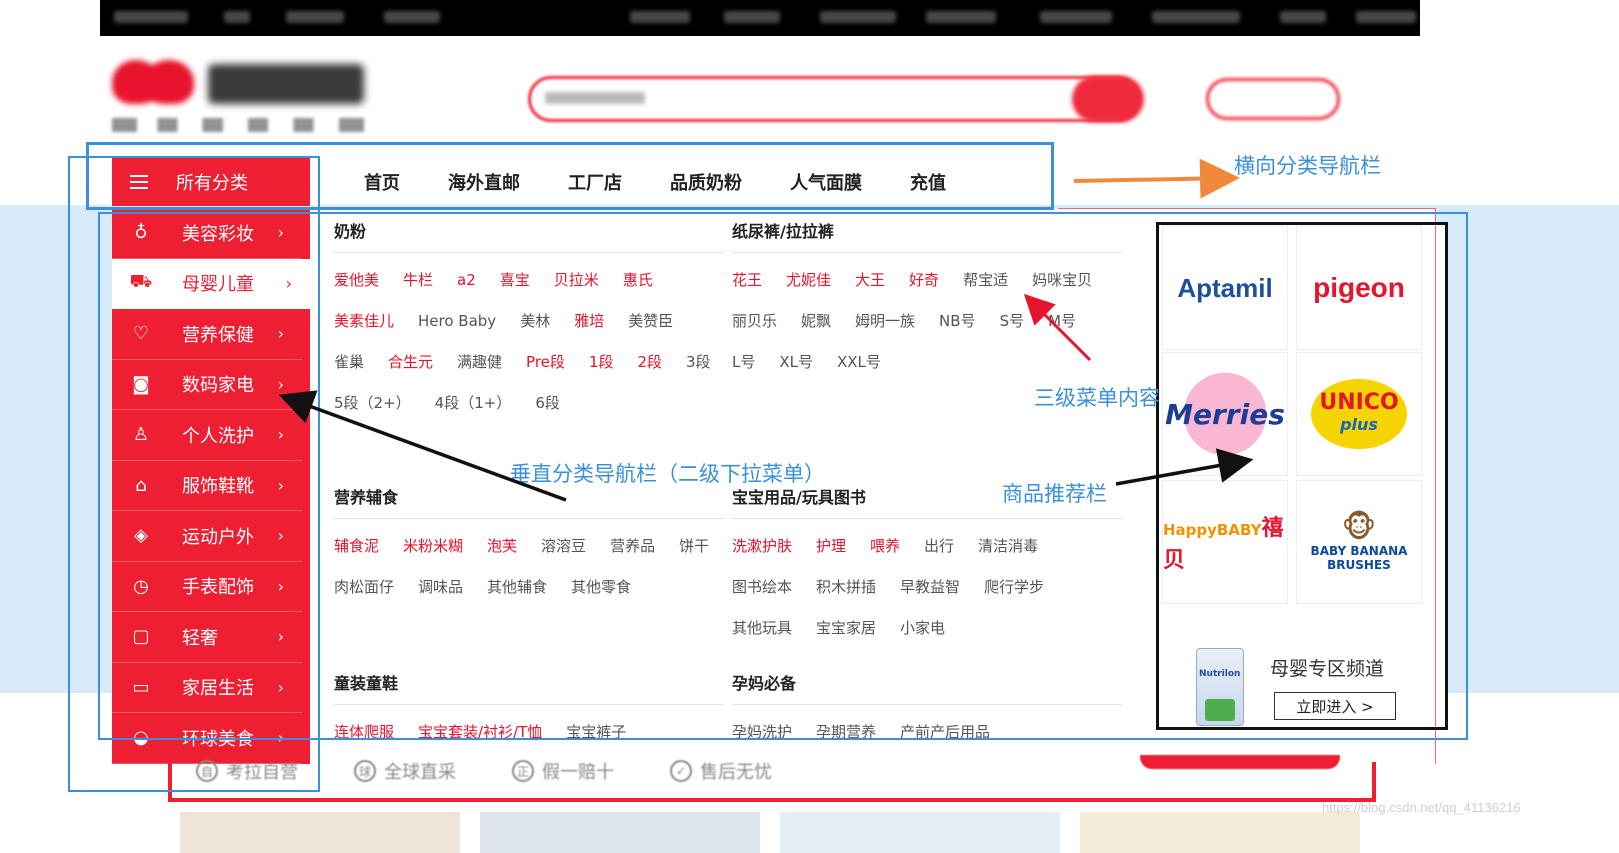 Image resolution: width=1619 pixels, height=853 pixels. What do you see at coordinates (1184, 467) in the screenshot?
I see `arrow-recommend` at bounding box center [1184, 467].